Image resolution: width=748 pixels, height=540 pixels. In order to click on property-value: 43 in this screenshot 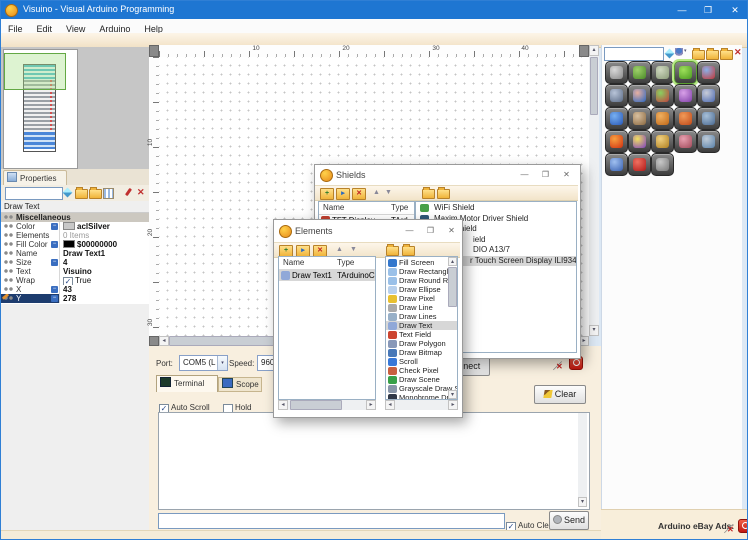, I will do `click(104, 289)`.